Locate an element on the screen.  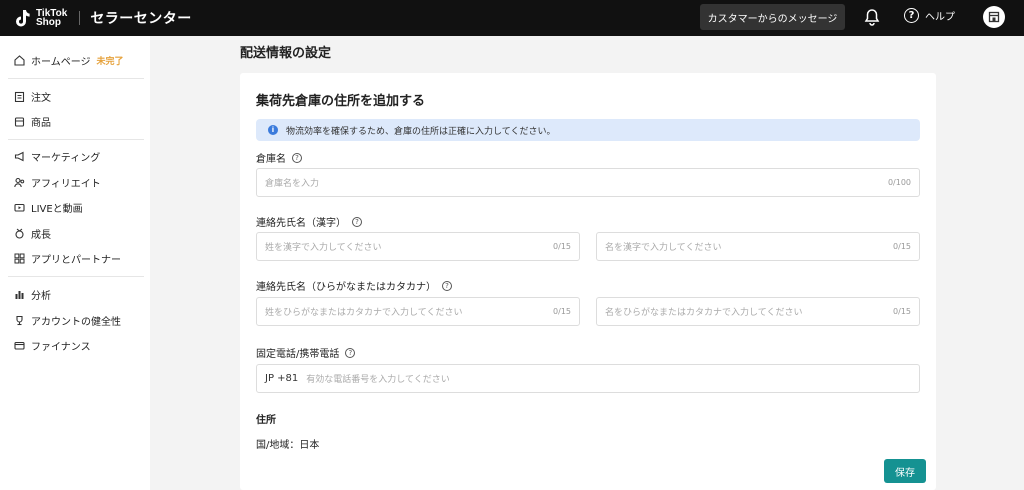
analytics-icon is located at coordinates (19, 294).